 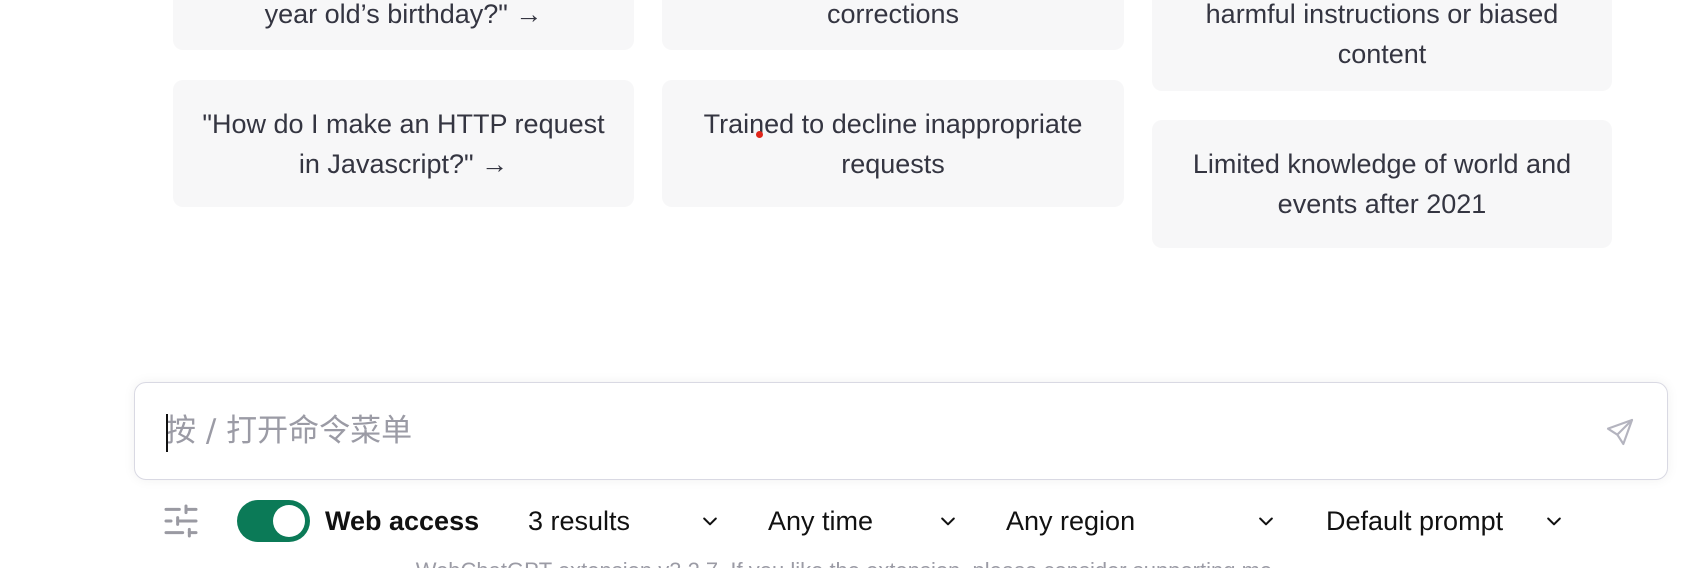 I want to click on send-icon, so click(x=1620, y=432).